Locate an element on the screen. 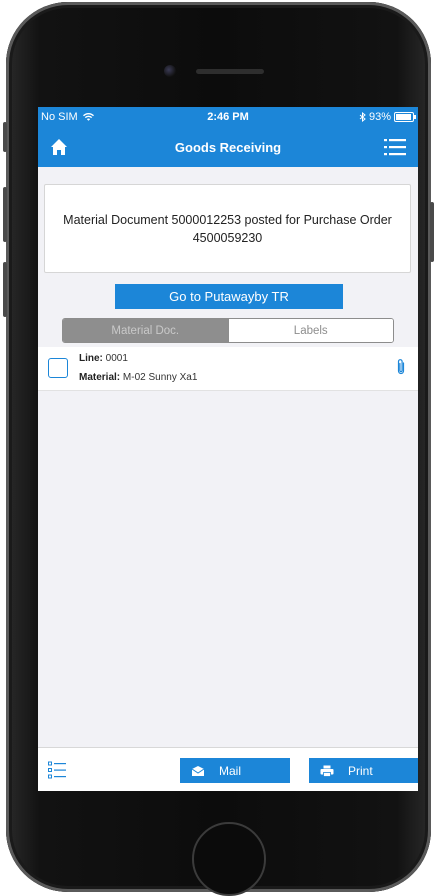  line-value: 0001 is located at coordinates (116, 358).